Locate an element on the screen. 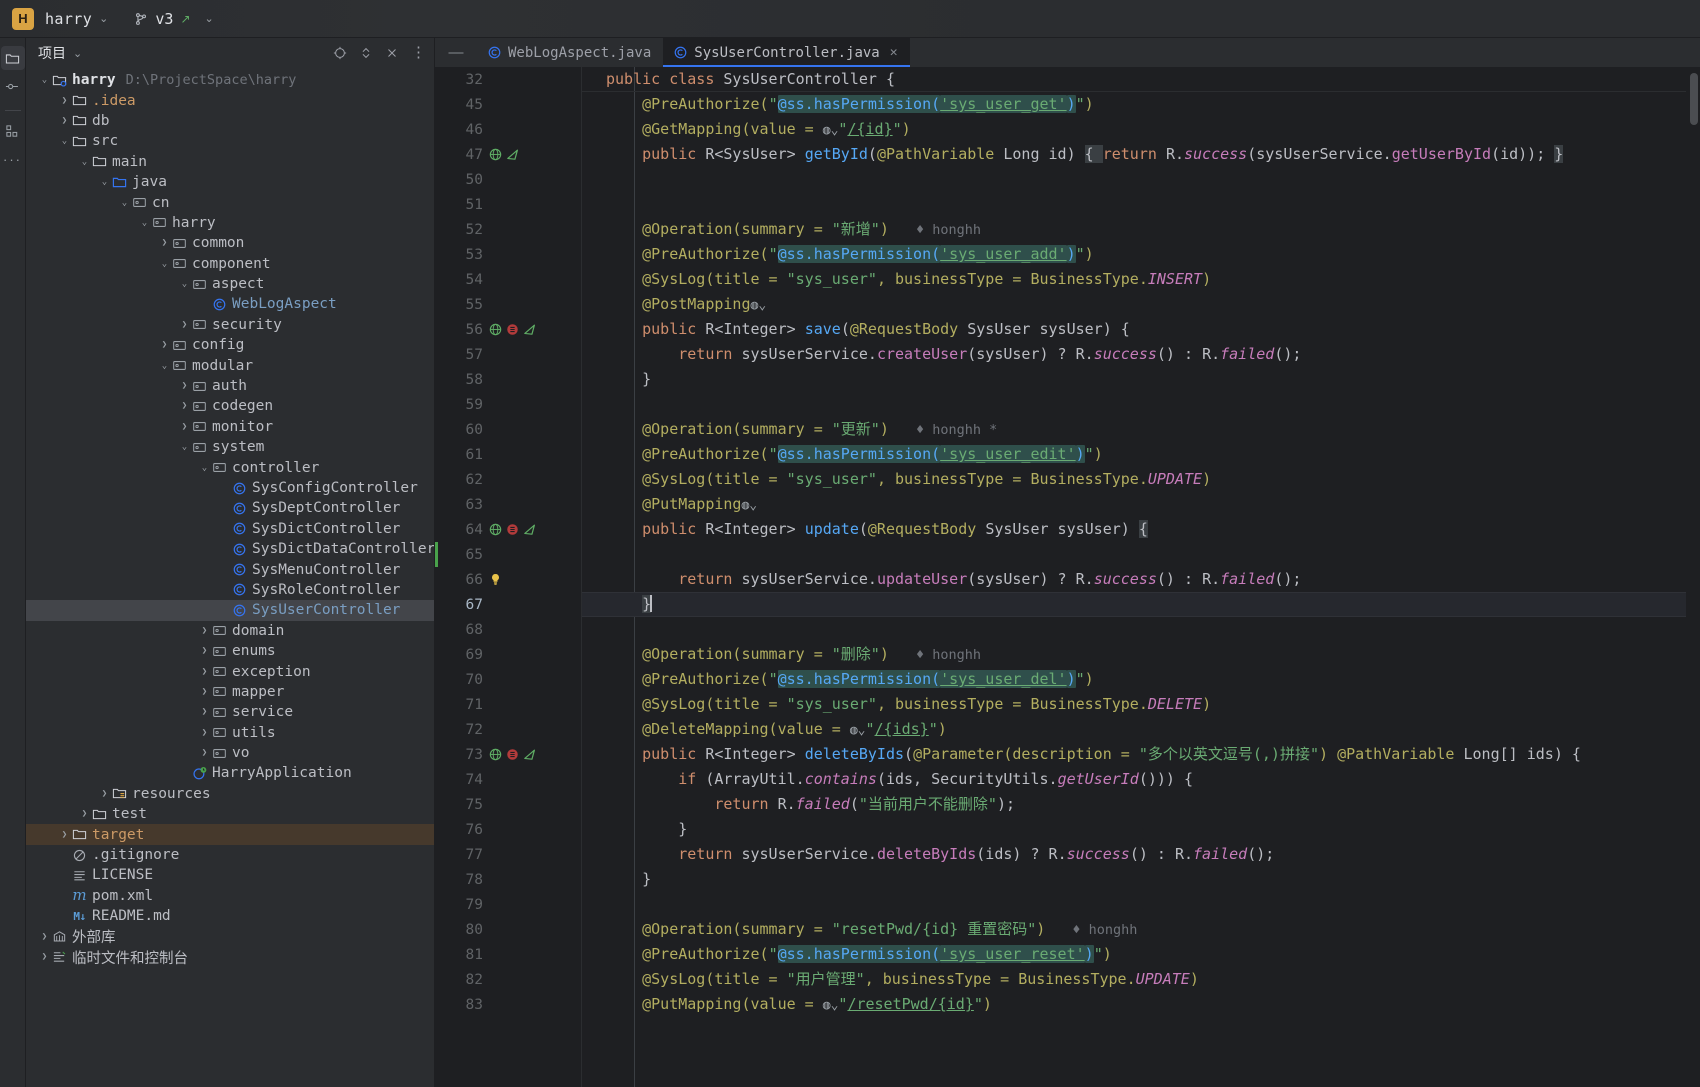  tree-item-mapper: ❯ mapper is located at coordinates (230, 692).